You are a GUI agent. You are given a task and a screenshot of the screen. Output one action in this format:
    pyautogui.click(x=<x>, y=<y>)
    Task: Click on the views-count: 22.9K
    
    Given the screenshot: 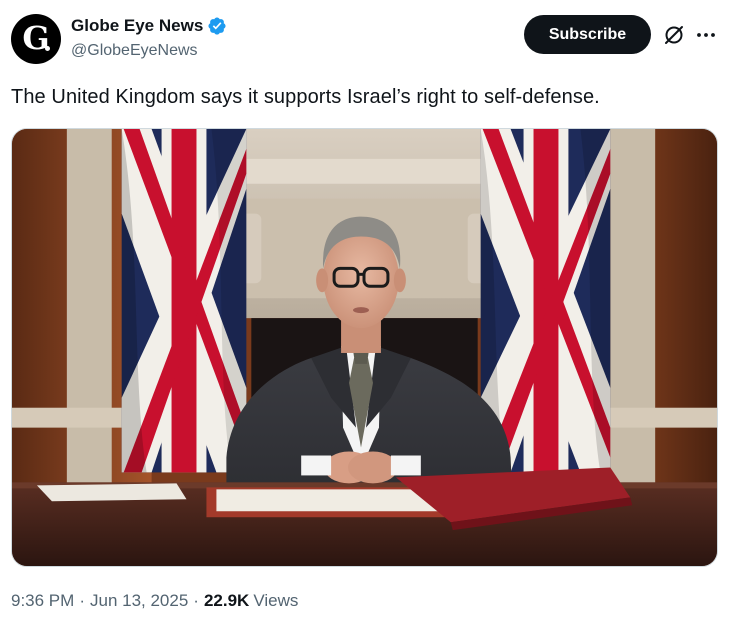 What is the action you would take?
    pyautogui.click(x=226, y=600)
    